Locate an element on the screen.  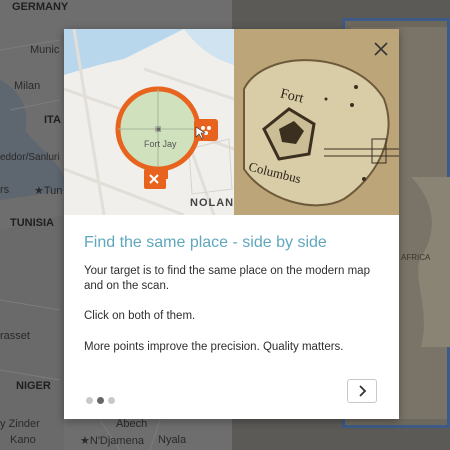
label-germany: GERMANY is located at coordinates (40, 7).